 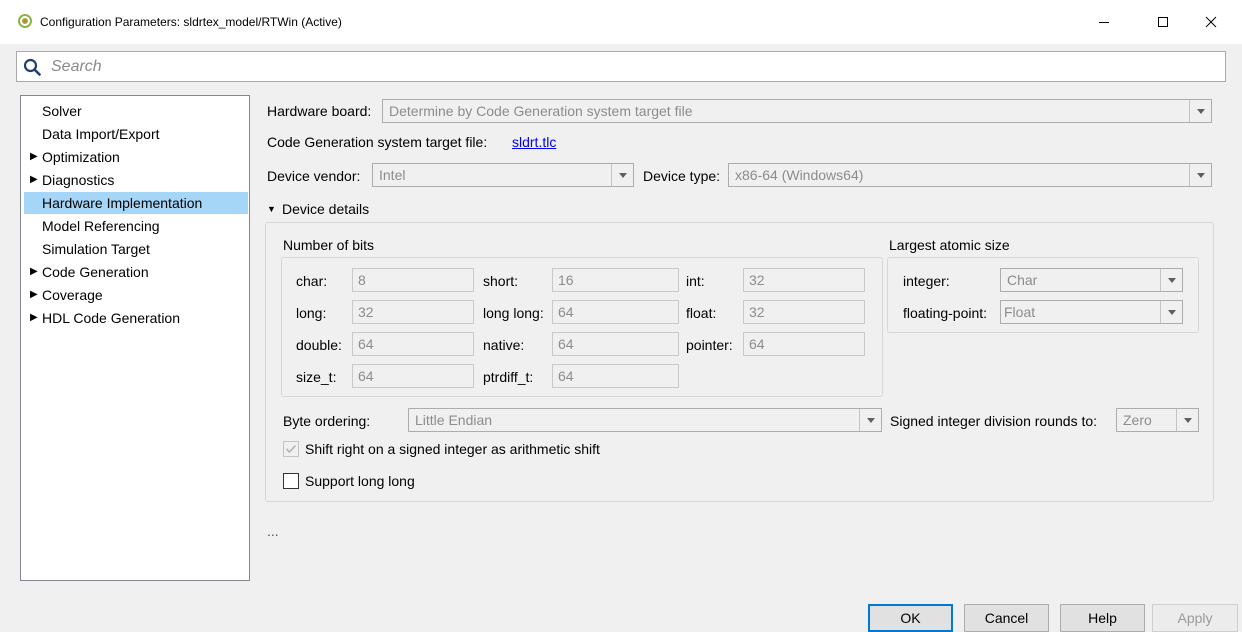 What do you see at coordinates (757, 280) in the screenshot?
I see `int-bits-value: 32` at bounding box center [757, 280].